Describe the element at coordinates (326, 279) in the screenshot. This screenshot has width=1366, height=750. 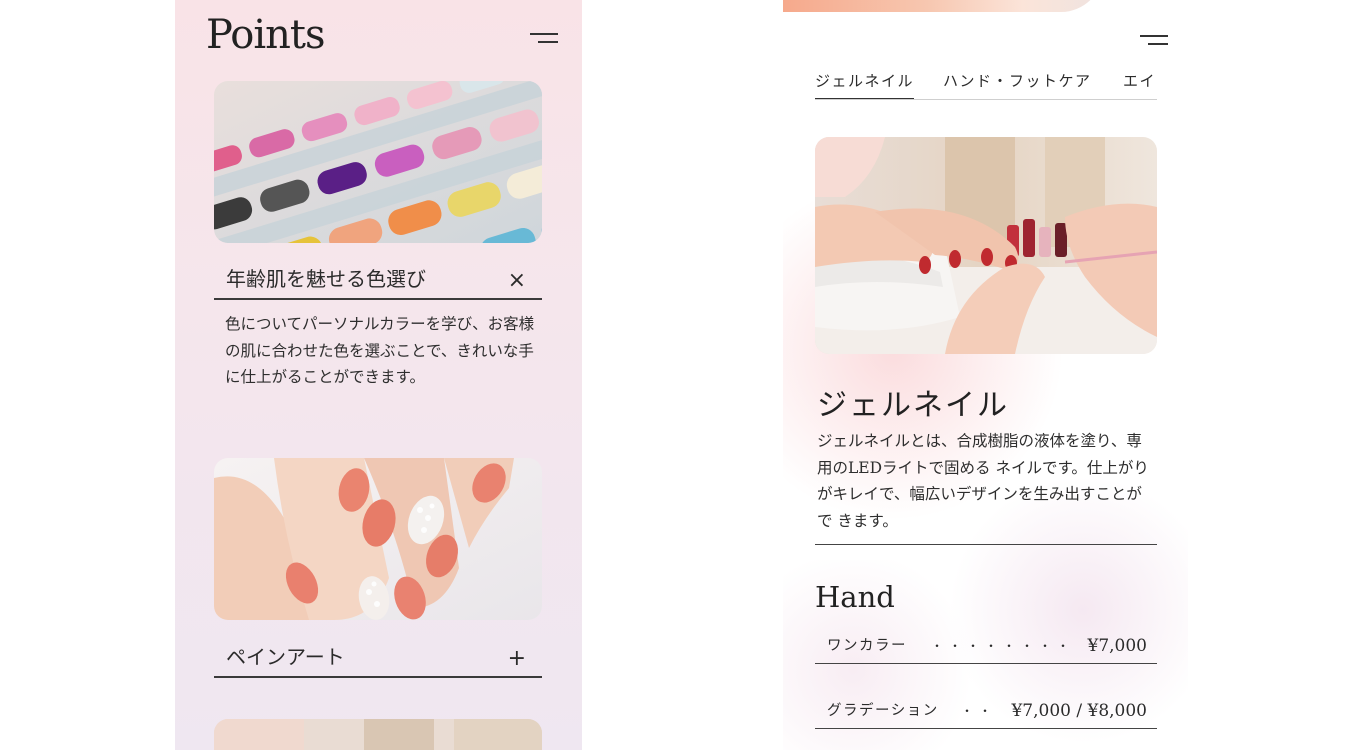
I see `accordion-title: 年齢肌を魅せる色選び` at that location.